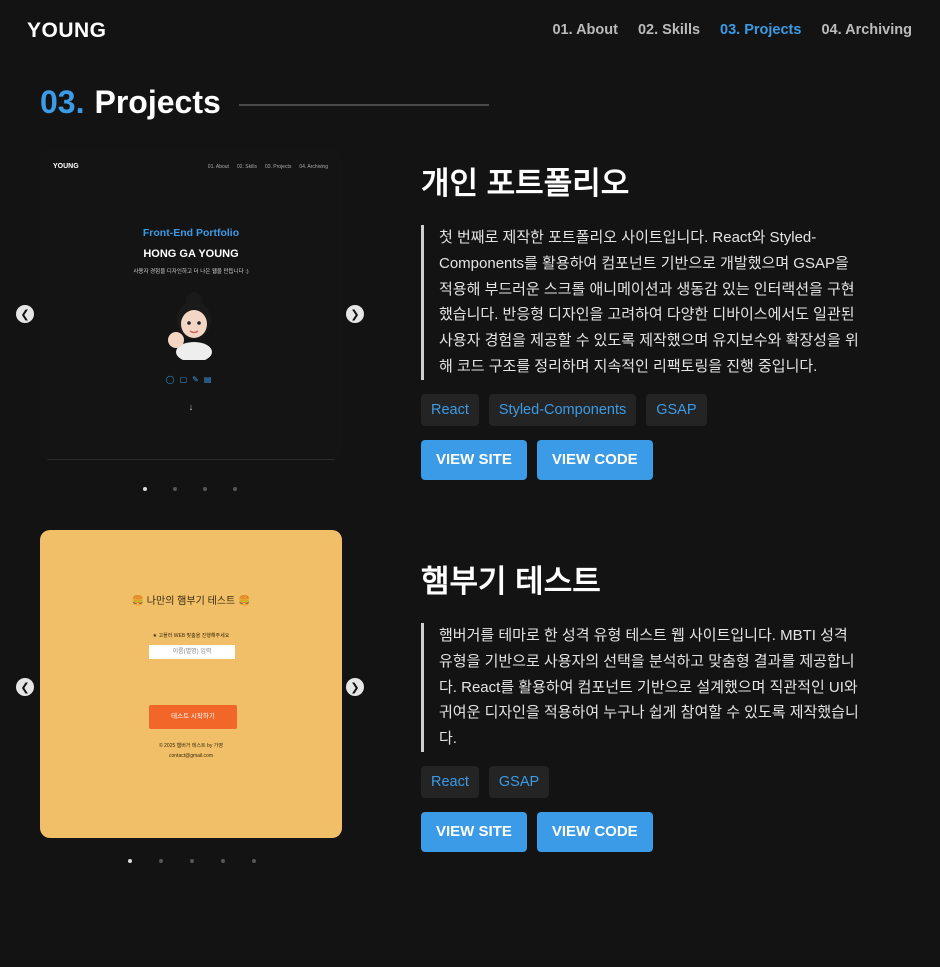 The image size is (940, 967). Describe the element at coordinates (641, 409) in the screenshot. I see `project-tags: React Styled-Components GSAP` at that location.